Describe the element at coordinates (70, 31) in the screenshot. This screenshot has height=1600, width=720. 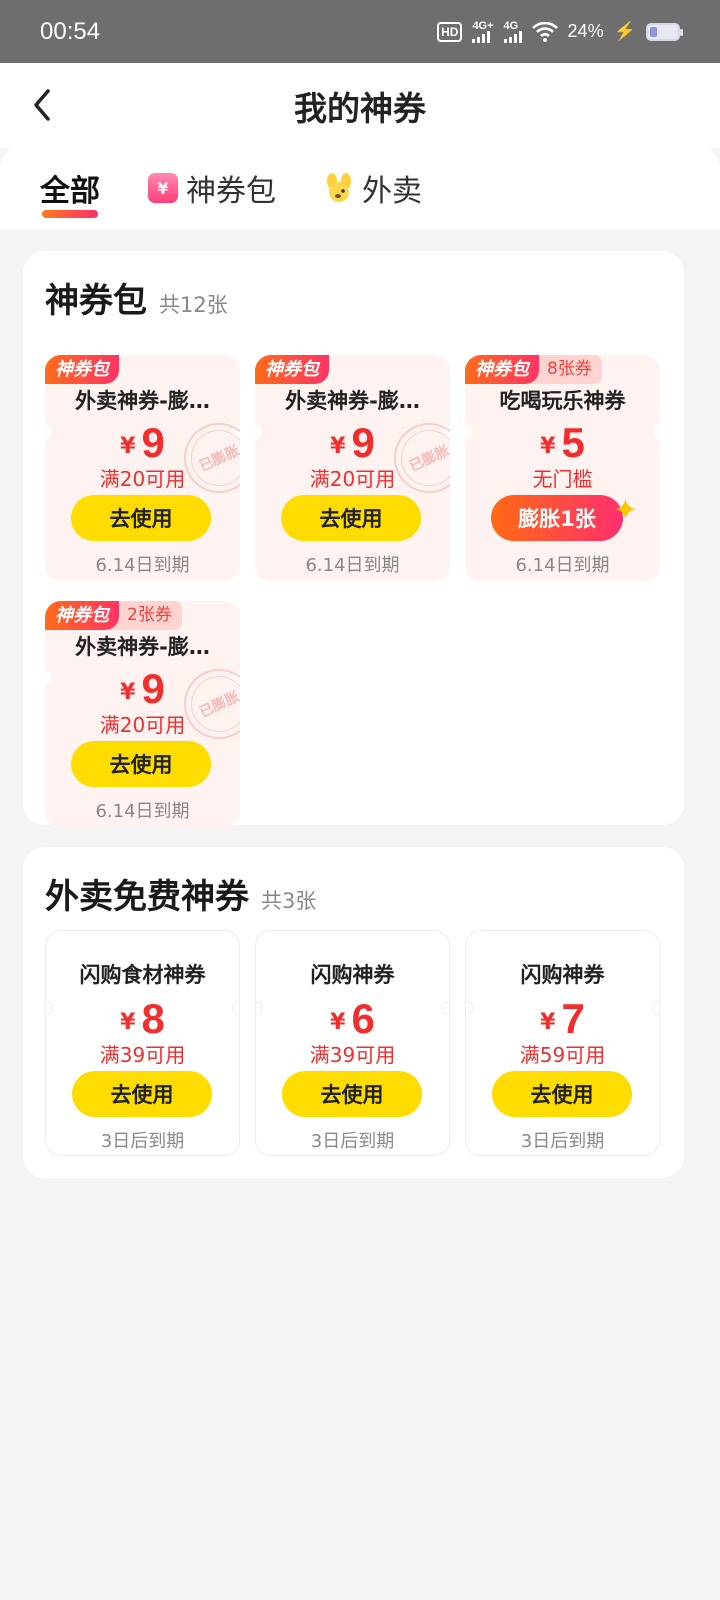
I see `status-time: 00:54` at that location.